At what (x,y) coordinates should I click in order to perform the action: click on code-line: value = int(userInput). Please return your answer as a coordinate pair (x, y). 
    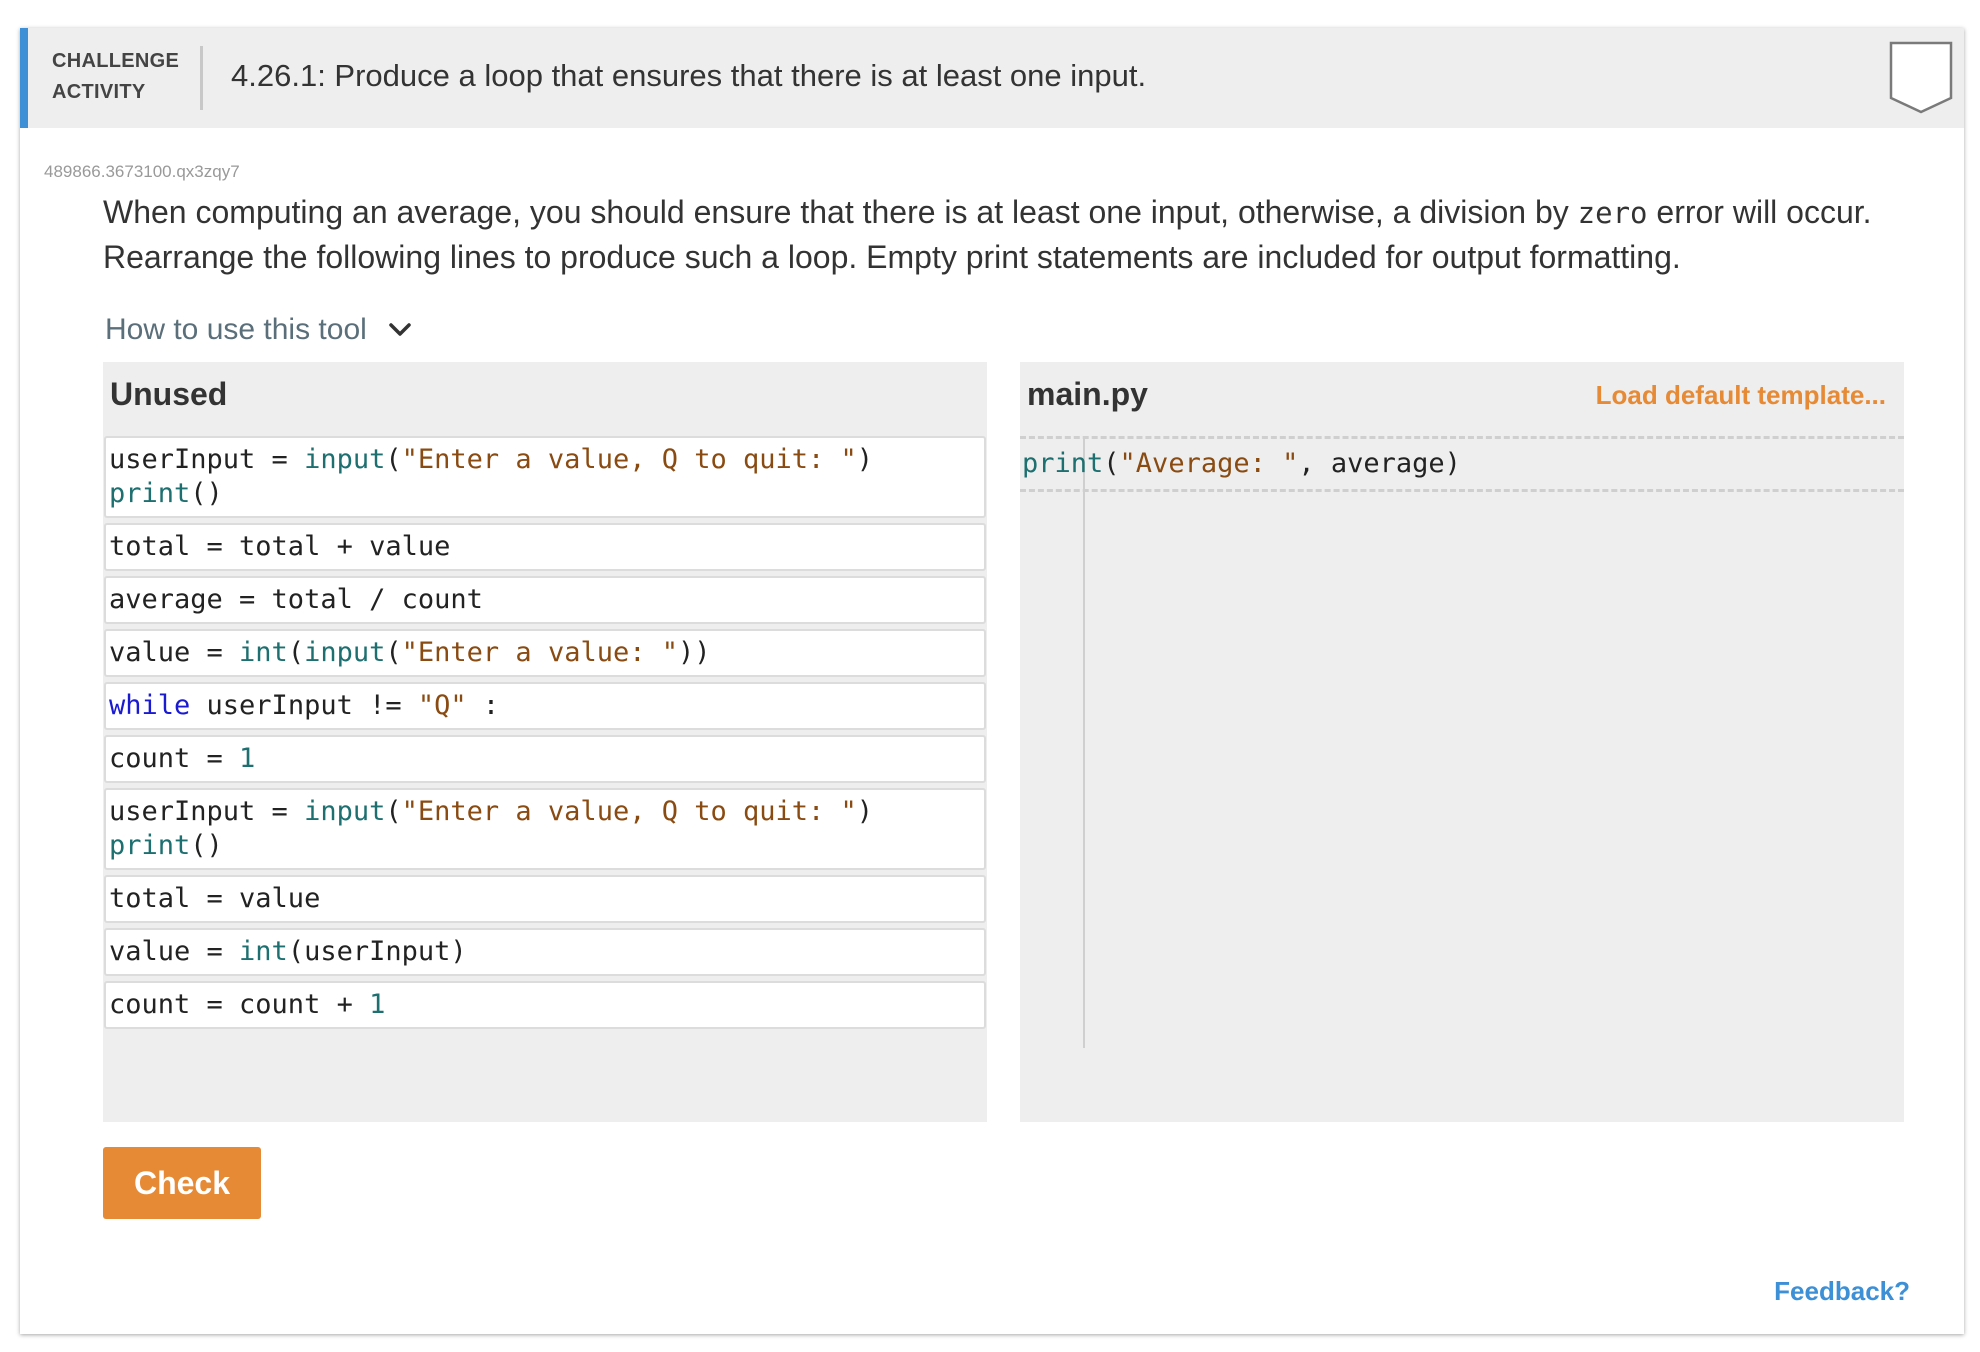
    Looking at the image, I should click on (545, 952).